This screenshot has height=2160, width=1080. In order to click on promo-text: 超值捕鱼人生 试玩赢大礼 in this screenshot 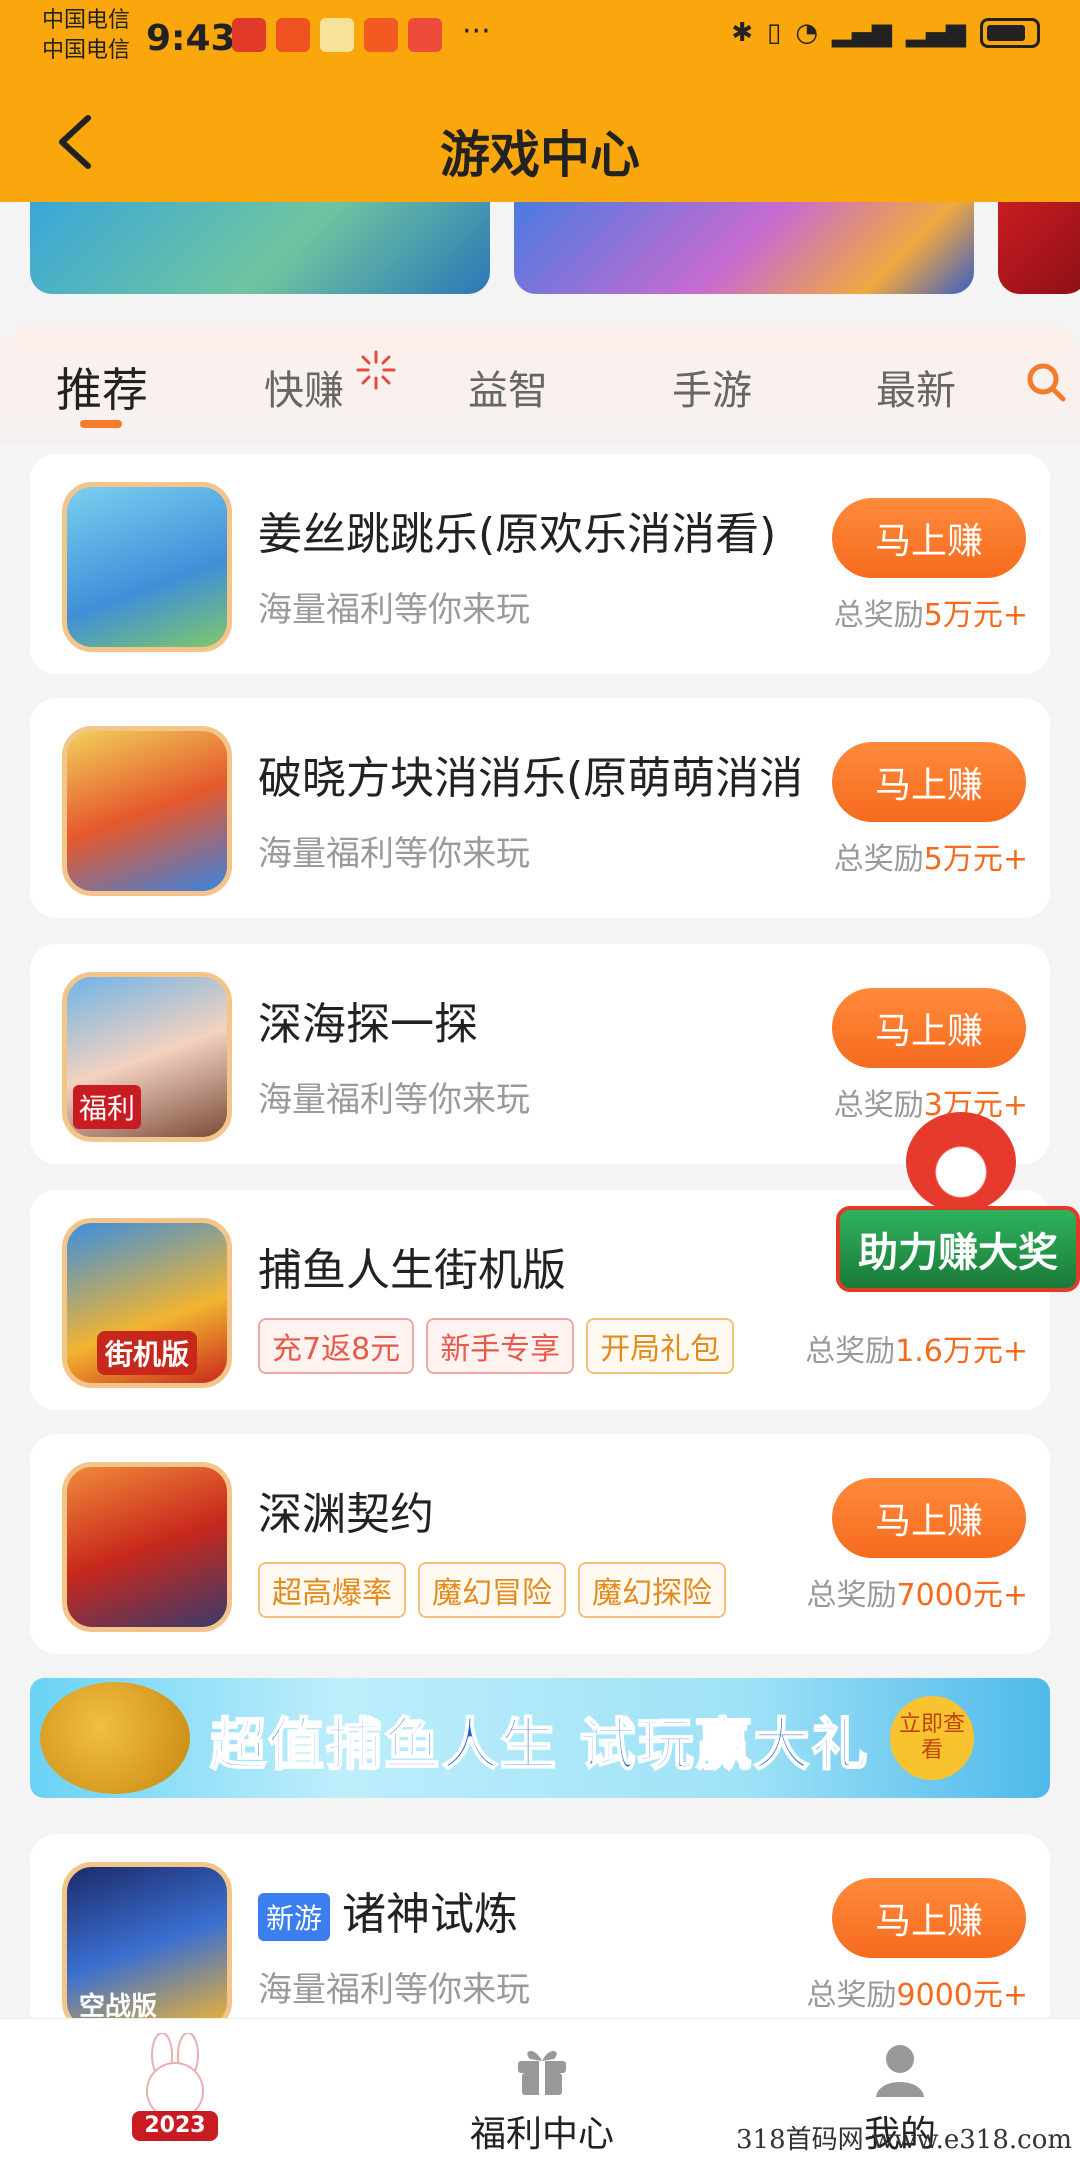, I will do `click(539, 1745)`.